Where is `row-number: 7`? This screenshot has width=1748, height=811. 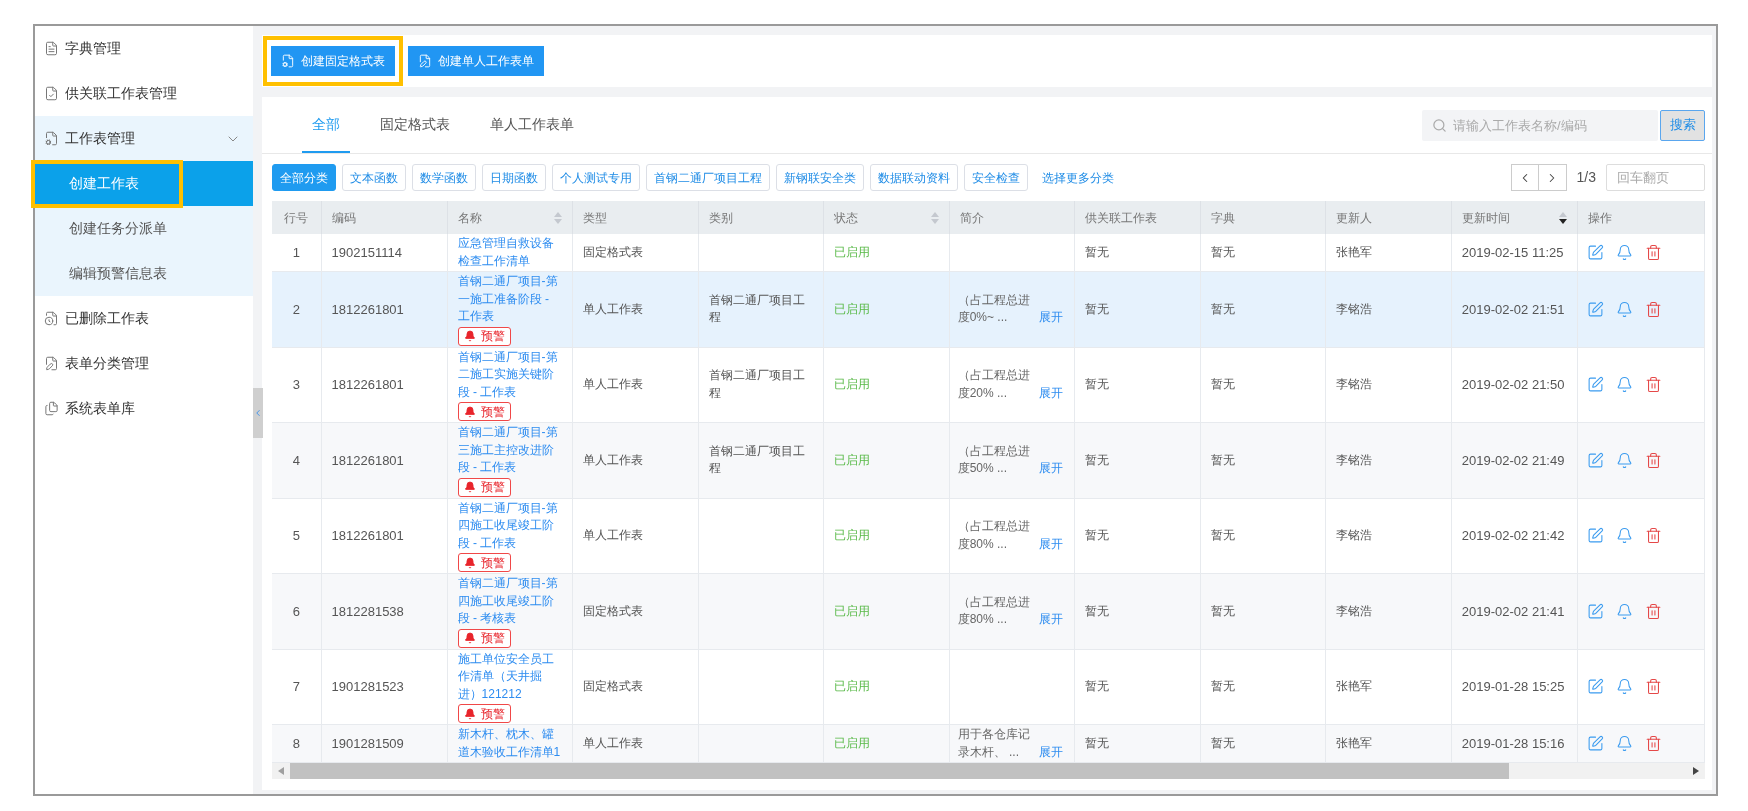
row-number: 7 is located at coordinates (296, 687).